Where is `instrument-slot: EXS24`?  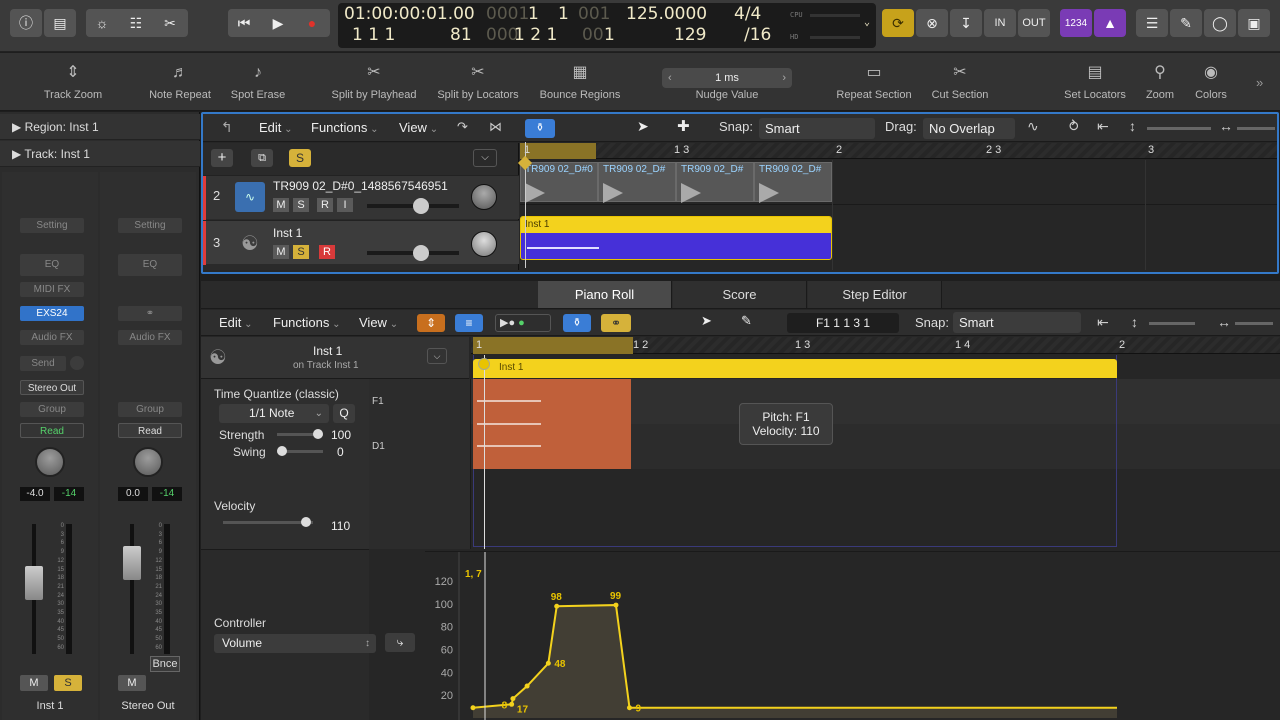 instrument-slot: EXS24 is located at coordinates (52, 313).